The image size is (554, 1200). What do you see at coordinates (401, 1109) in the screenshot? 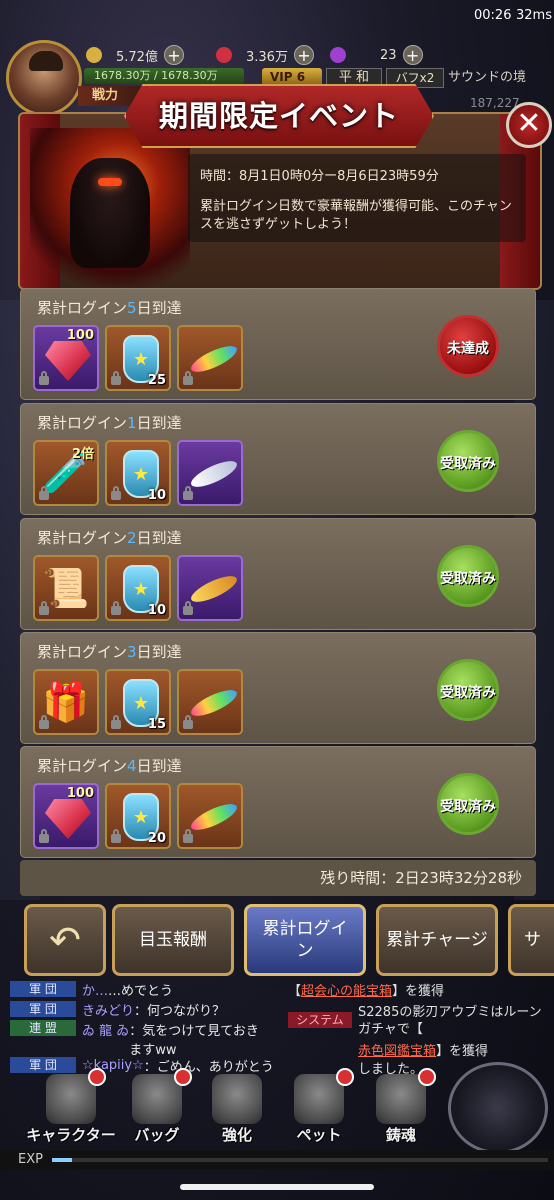
I see `nav-soulcast: 鋳魂` at bounding box center [401, 1109].